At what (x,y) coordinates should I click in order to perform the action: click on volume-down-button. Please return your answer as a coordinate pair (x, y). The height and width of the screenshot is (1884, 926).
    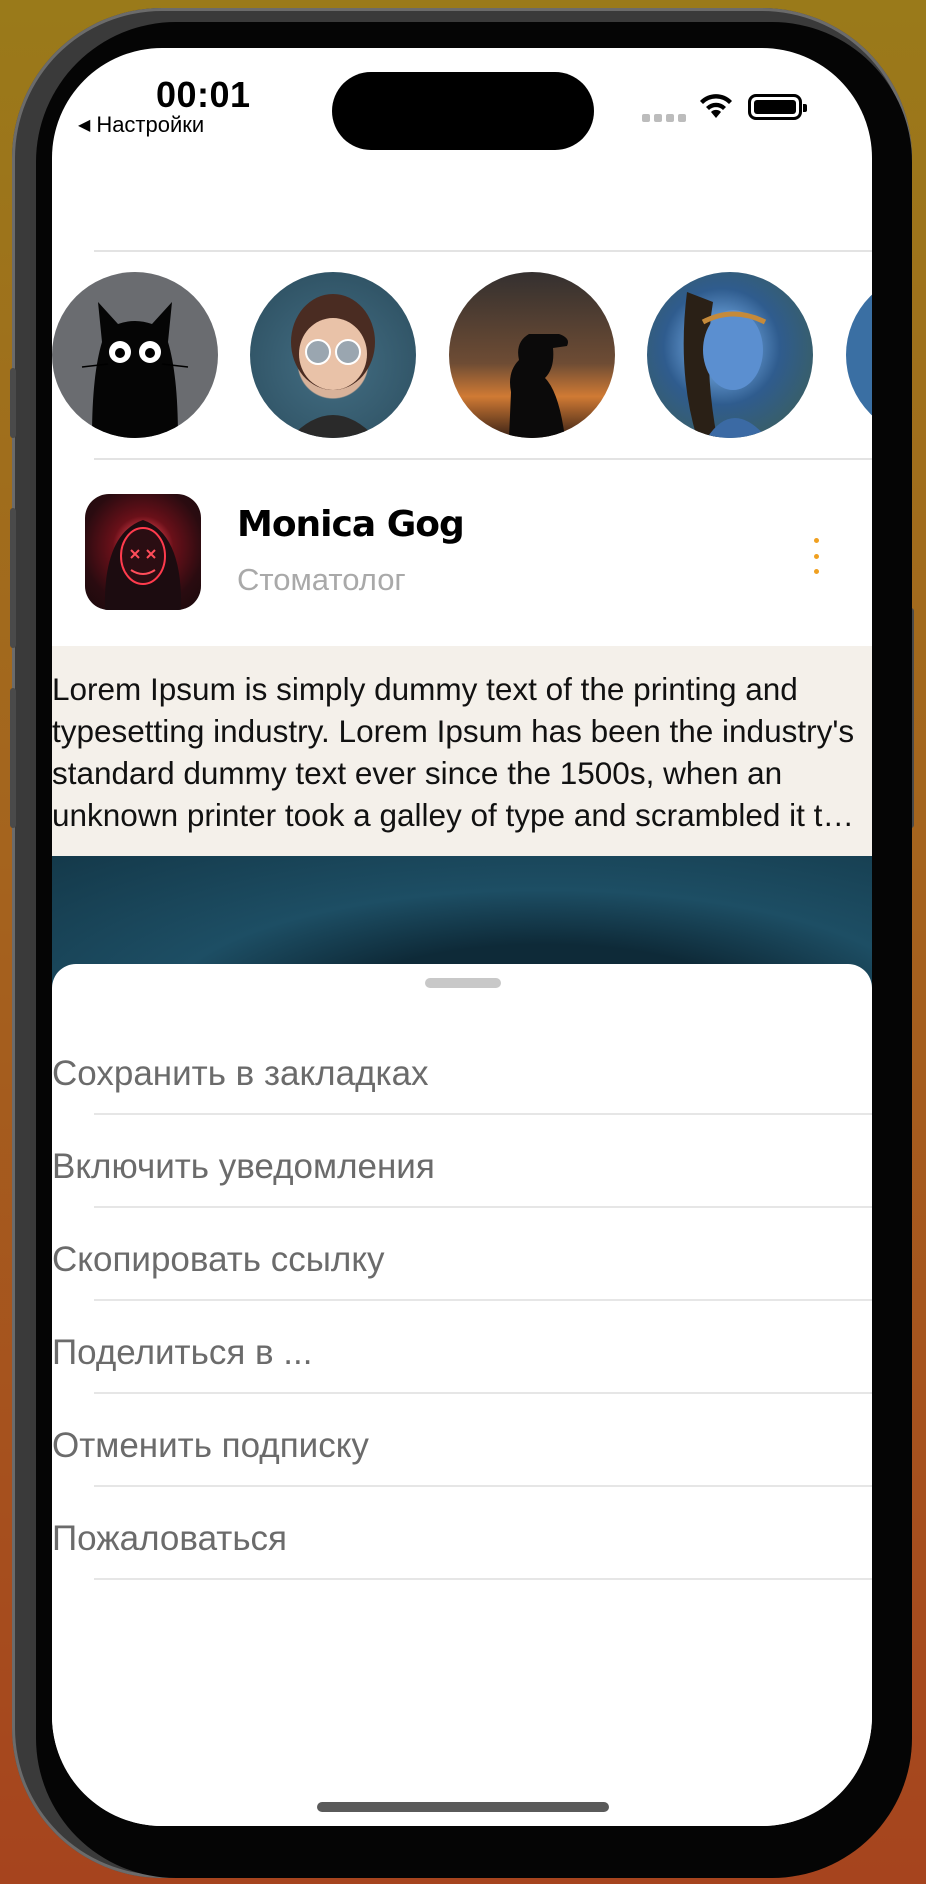
    Looking at the image, I should click on (13, 758).